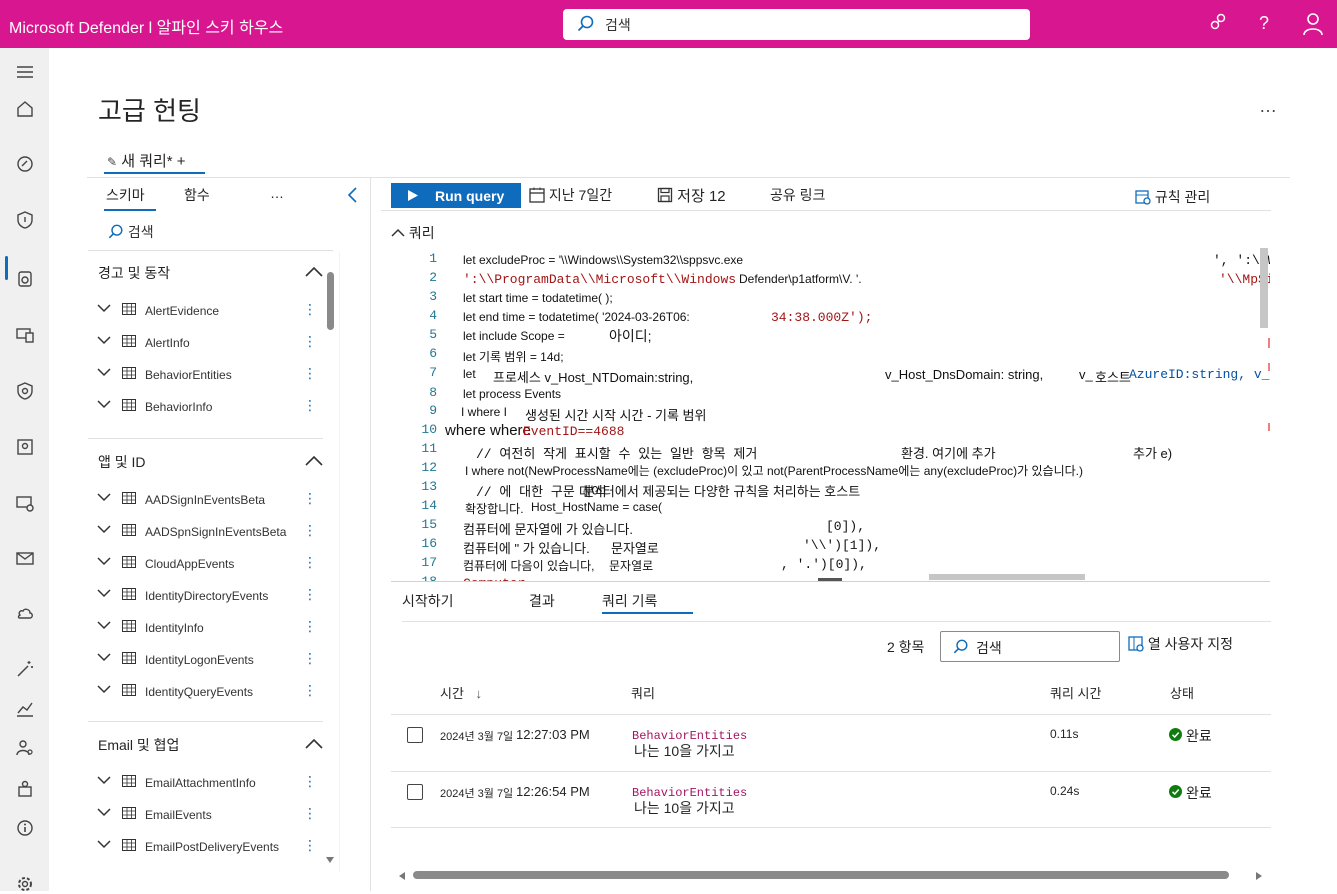  I want to click on results-hscrollbar, so click(821, 875).